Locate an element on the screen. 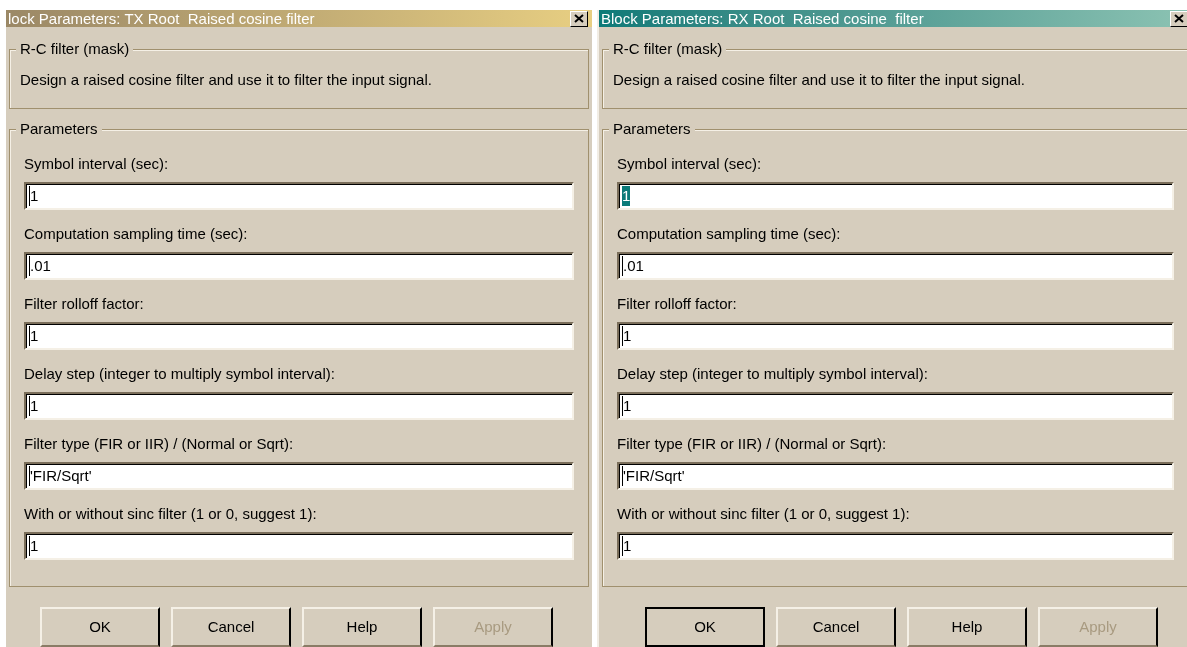 This screenshot has width=1187, height=647. window-title: lock Parameters: TX Root Raised cosine filter is located at coordinates (161, 18).